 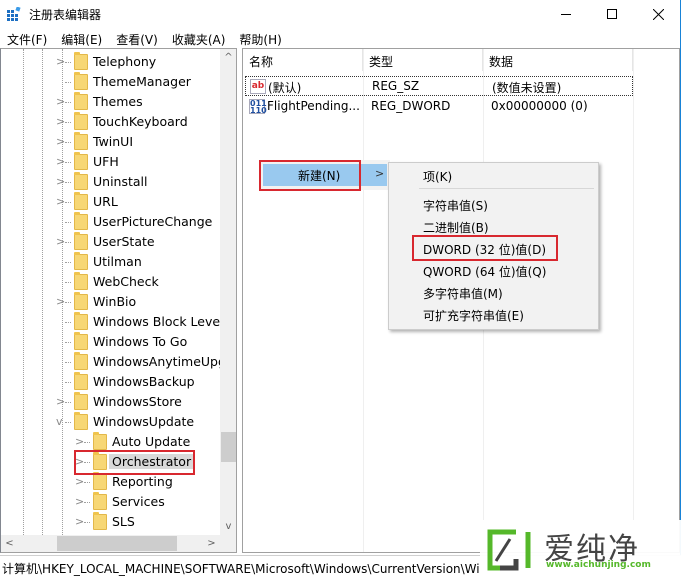 What do you see at coordinates (456, 227) in the screenshot?
I see `submenu-item-binary-value: 二进制值(B)` at bounding box center [456, 227].